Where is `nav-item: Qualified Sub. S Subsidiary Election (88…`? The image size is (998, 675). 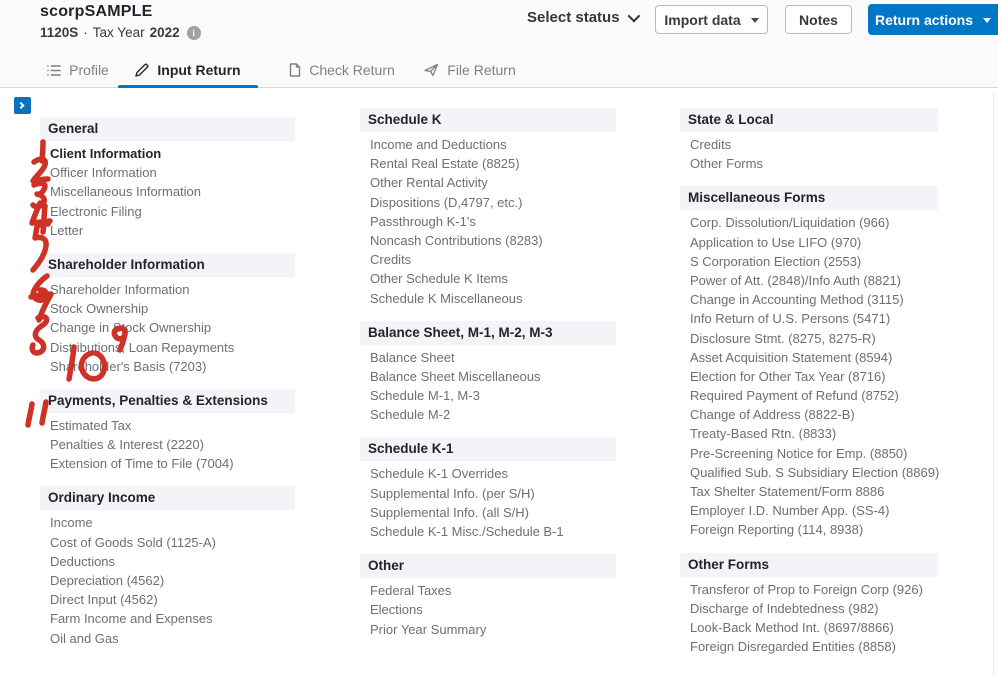 nav-item: Qualified Sub. S Subsidiary Election (88… is located at coordinates (809, 472).